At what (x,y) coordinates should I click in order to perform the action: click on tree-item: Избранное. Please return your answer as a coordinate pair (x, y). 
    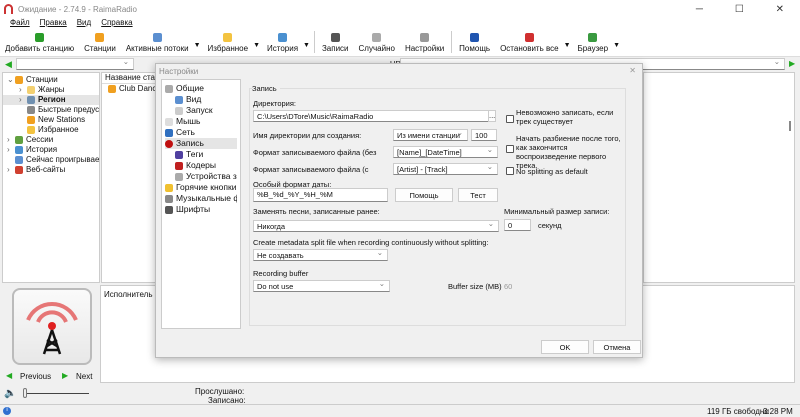
    Looking at the image, I should click on (51, 130).